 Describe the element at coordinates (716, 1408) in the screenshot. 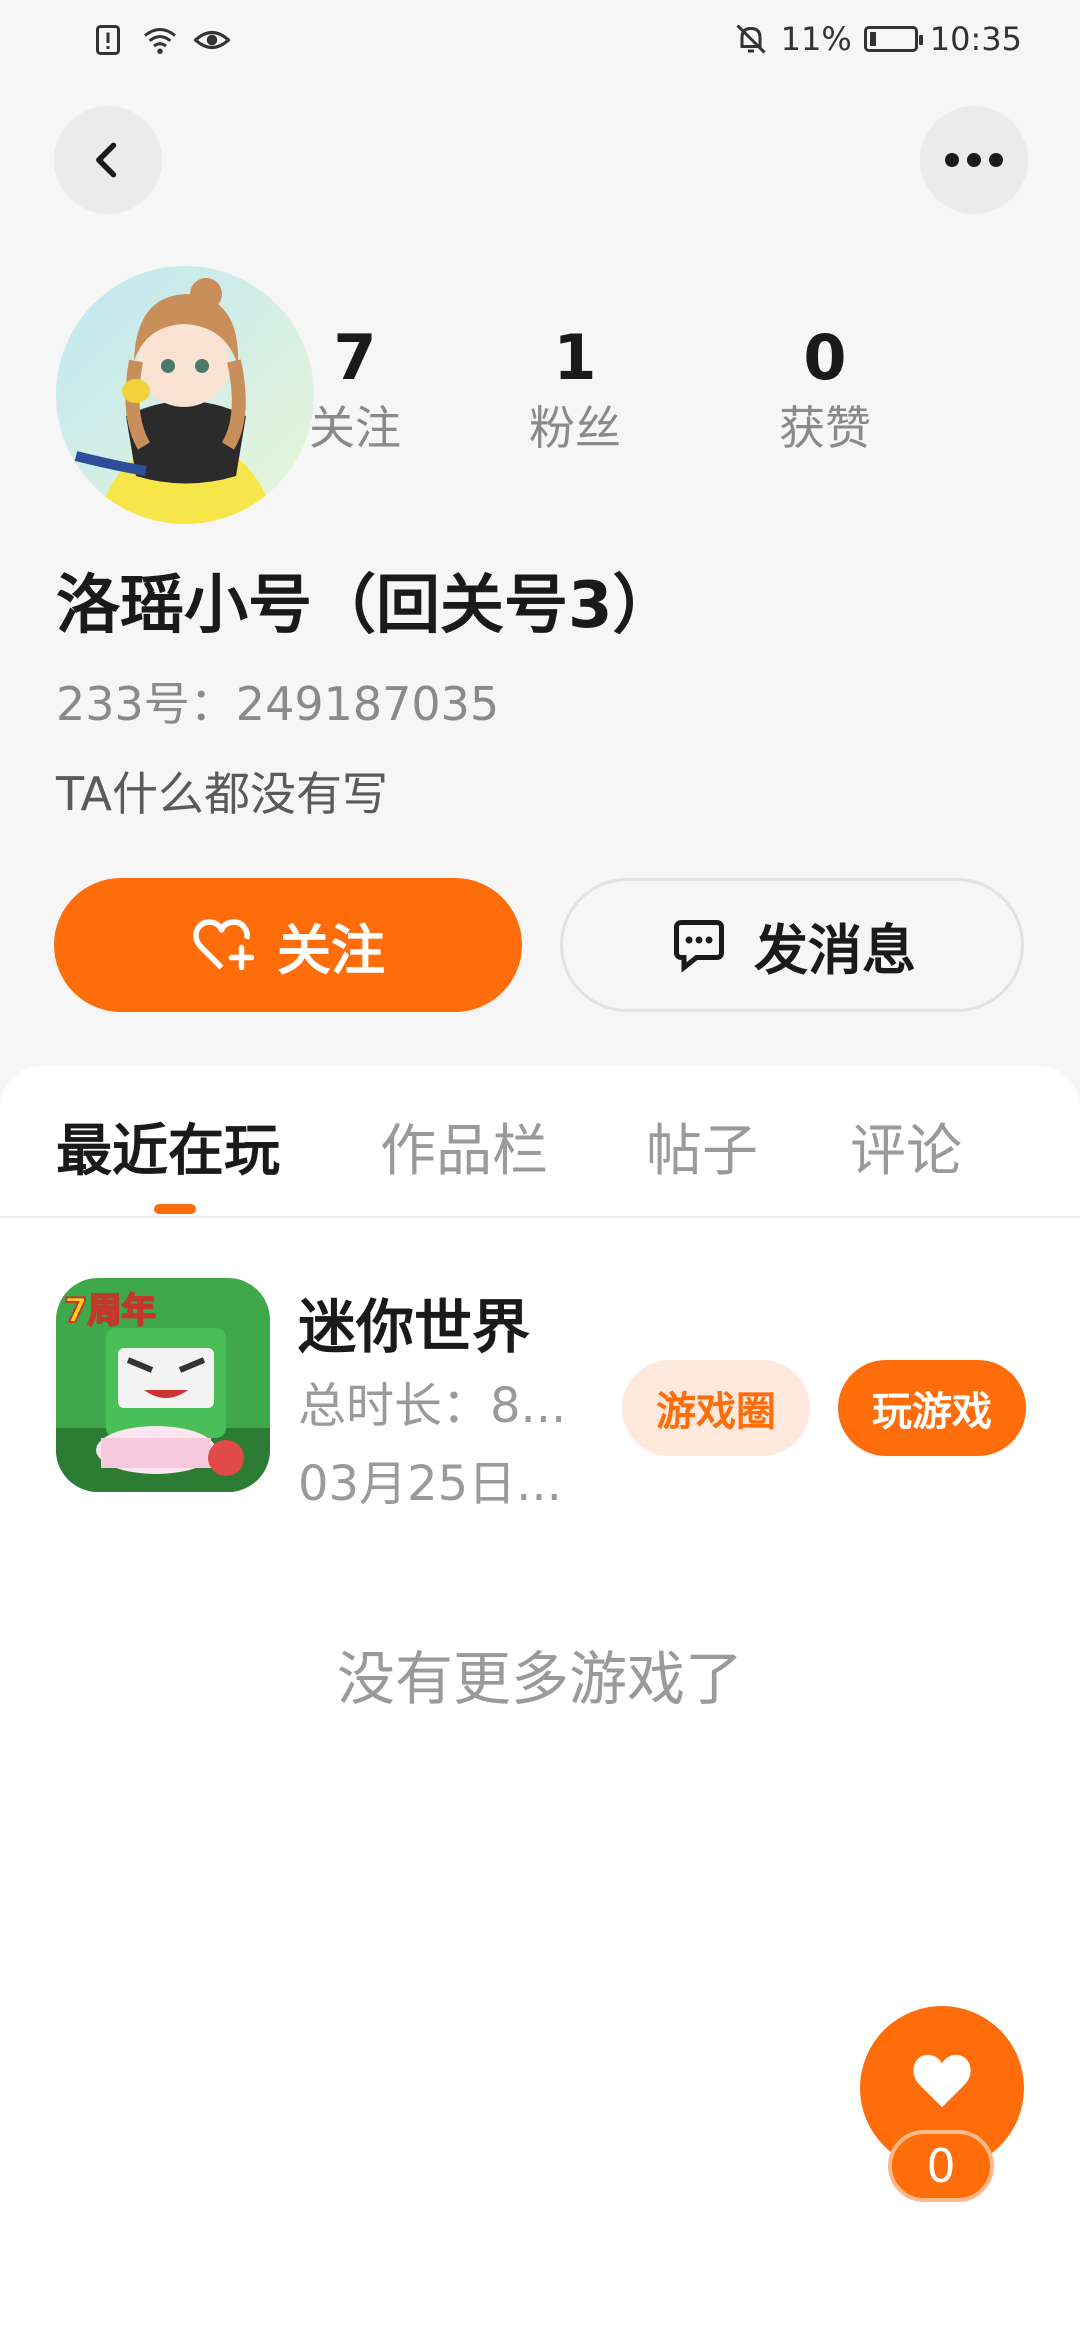

I see `game-circle-button: 游戏圈` at that location.